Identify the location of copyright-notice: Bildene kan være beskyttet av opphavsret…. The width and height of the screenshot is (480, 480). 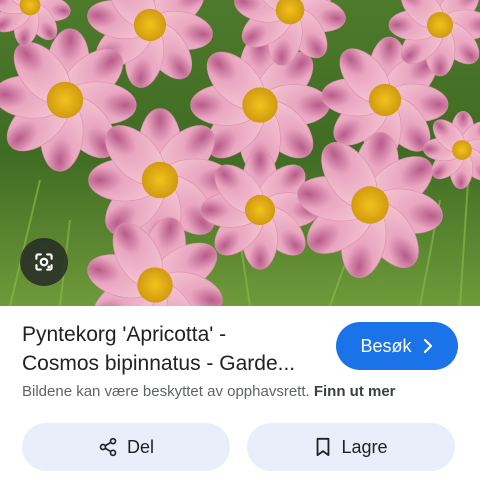
(242, 392).